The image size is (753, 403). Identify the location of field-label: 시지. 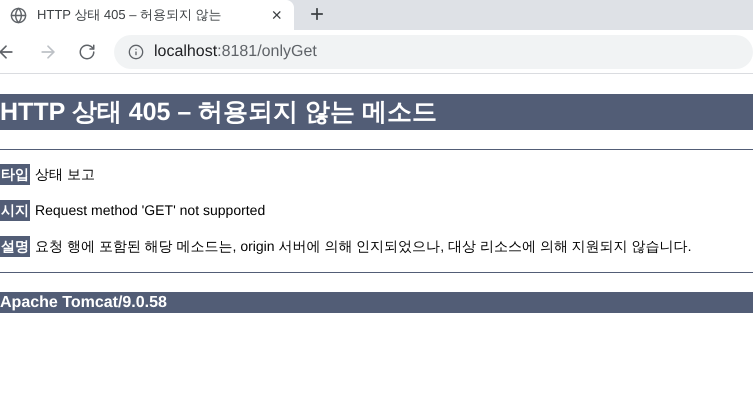
(15, 210).